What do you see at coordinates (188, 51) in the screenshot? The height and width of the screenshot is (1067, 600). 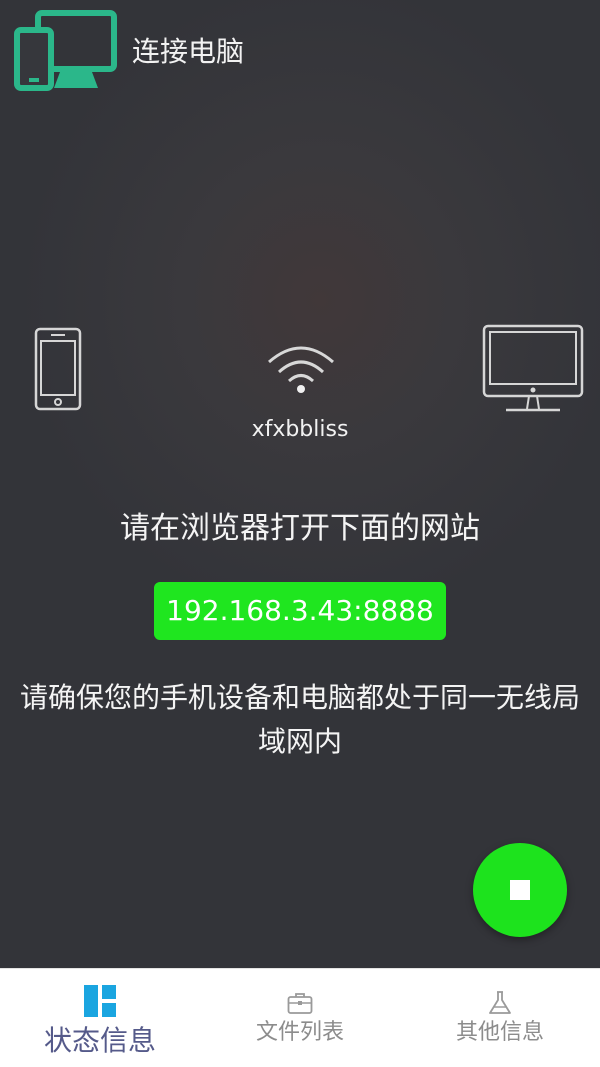 I see `page-title: 连接电脑` at bounding box center [188, 51].